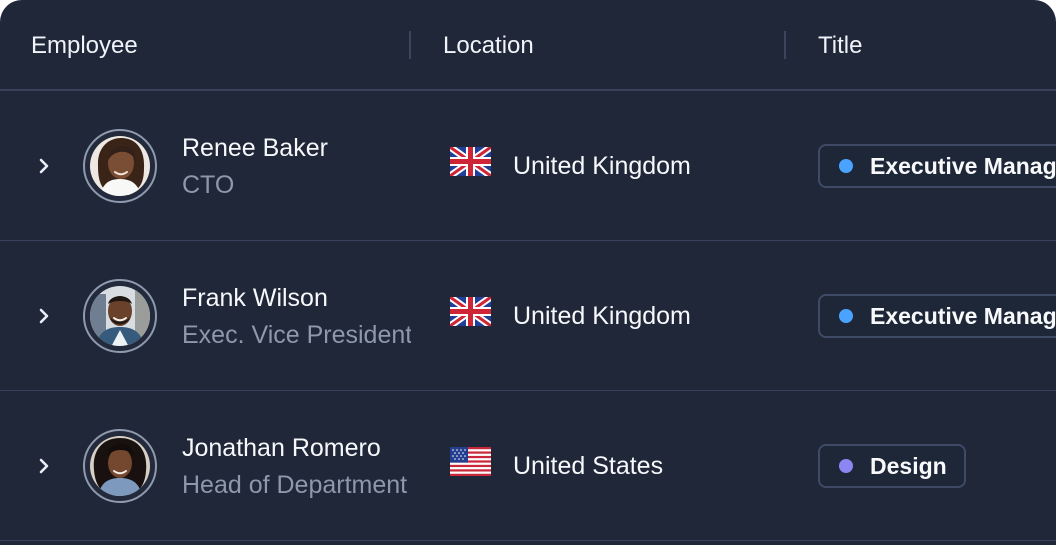  I want to click on column-header-location: Location, so click(488, 46).